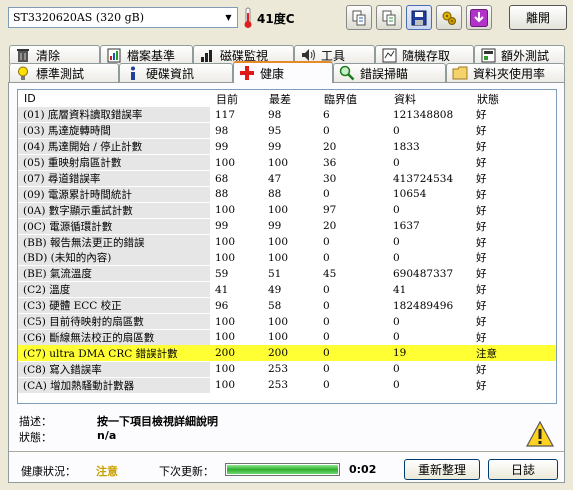 This screenshot has width=573, height=490. I want to click on status-label: 狀態：, so click(35, 437).